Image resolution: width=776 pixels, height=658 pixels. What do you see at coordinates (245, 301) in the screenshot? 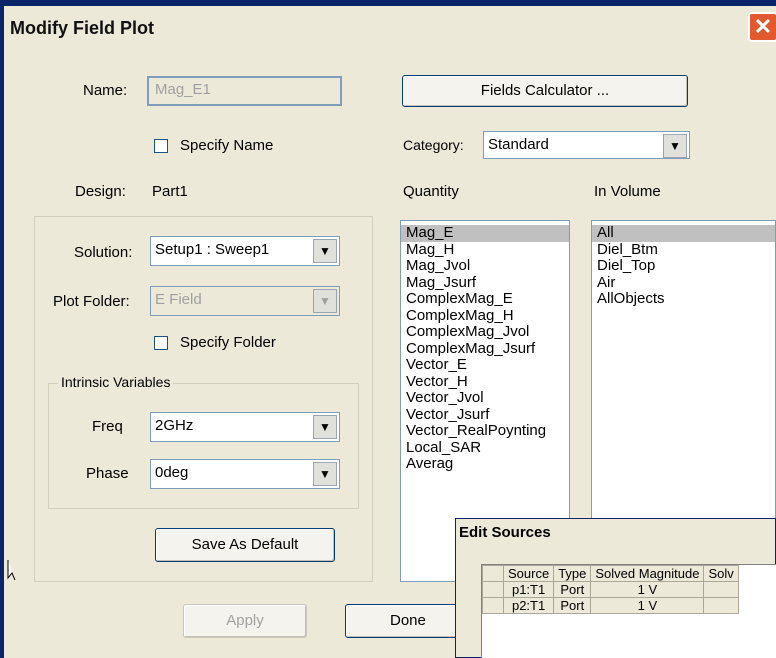
I see `plot-folder-select: E Field ▼` at bounding box center [245, 301].